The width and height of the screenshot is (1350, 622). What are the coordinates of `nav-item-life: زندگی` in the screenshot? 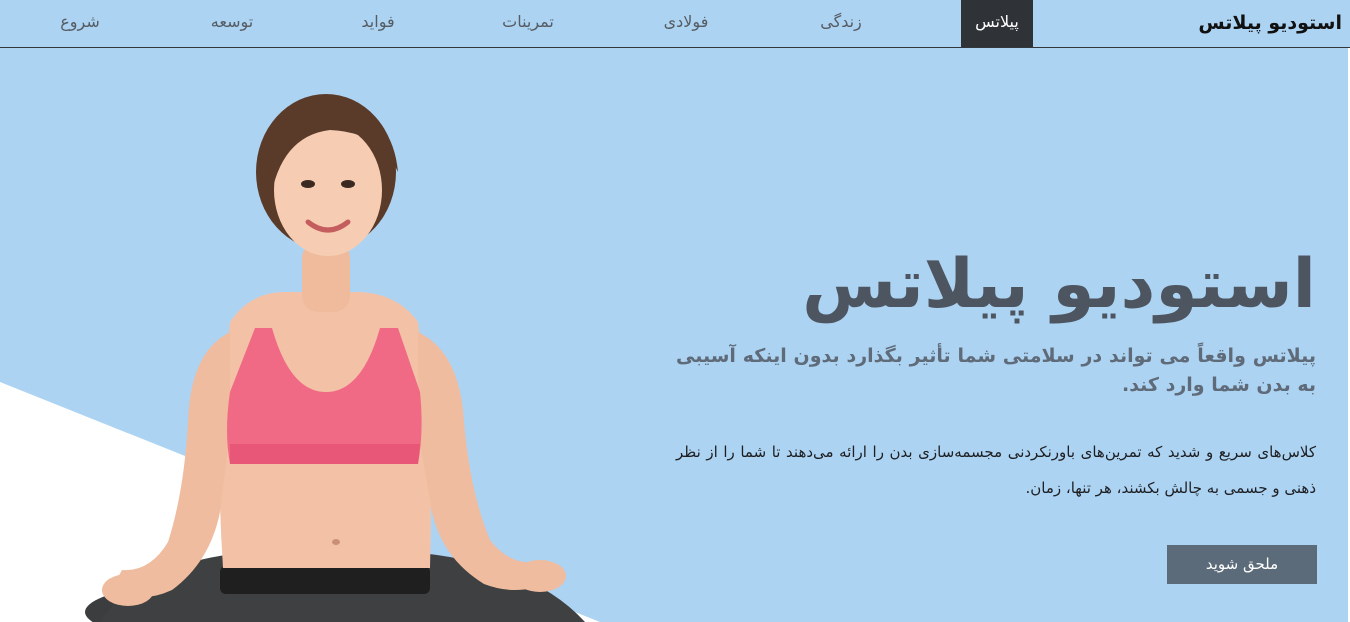 It's located at (841, 23).